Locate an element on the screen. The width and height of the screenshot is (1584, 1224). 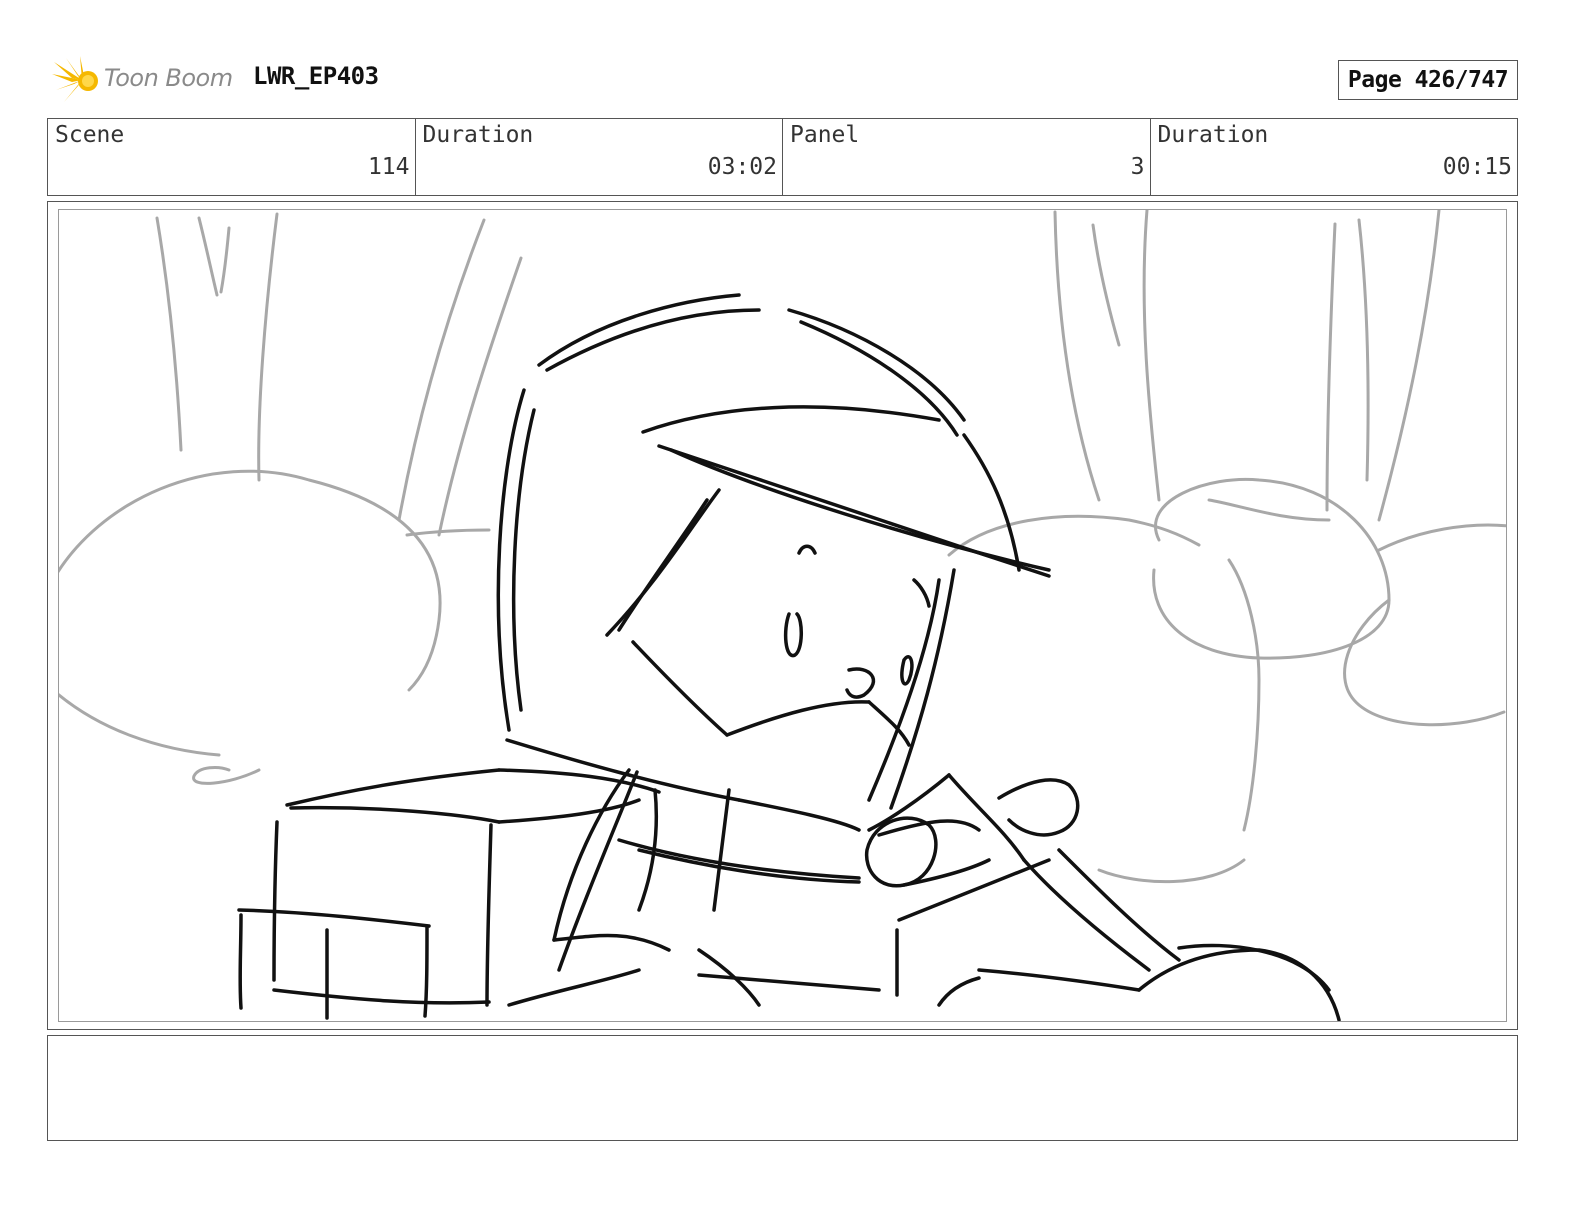
scene-duration-value: 03:02 is located at coordinates (742, 167).